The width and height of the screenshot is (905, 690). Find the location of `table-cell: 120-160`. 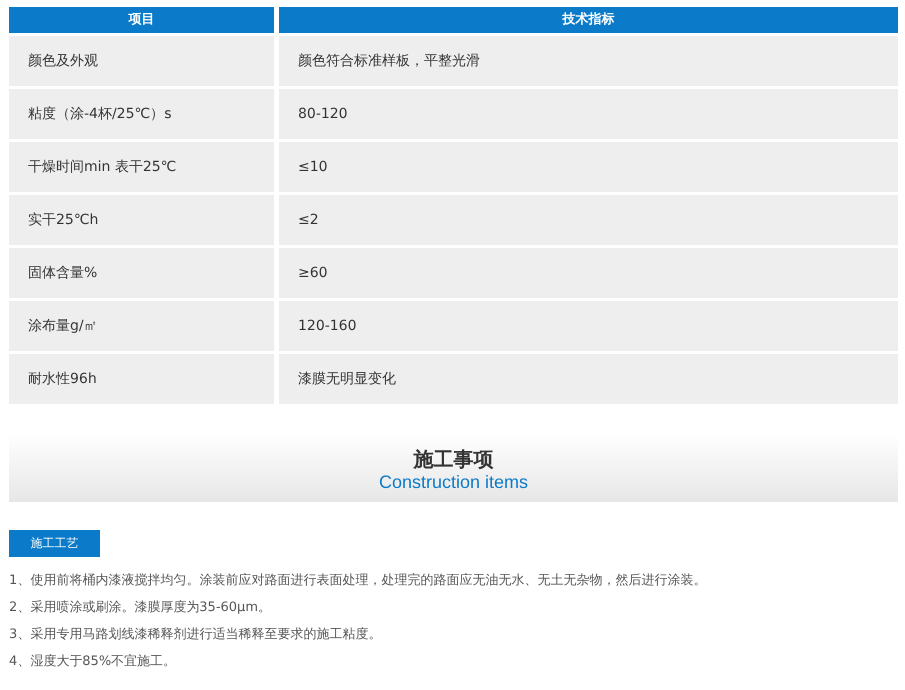

table-cell: 120-160 is located at coordinates (588, 326).